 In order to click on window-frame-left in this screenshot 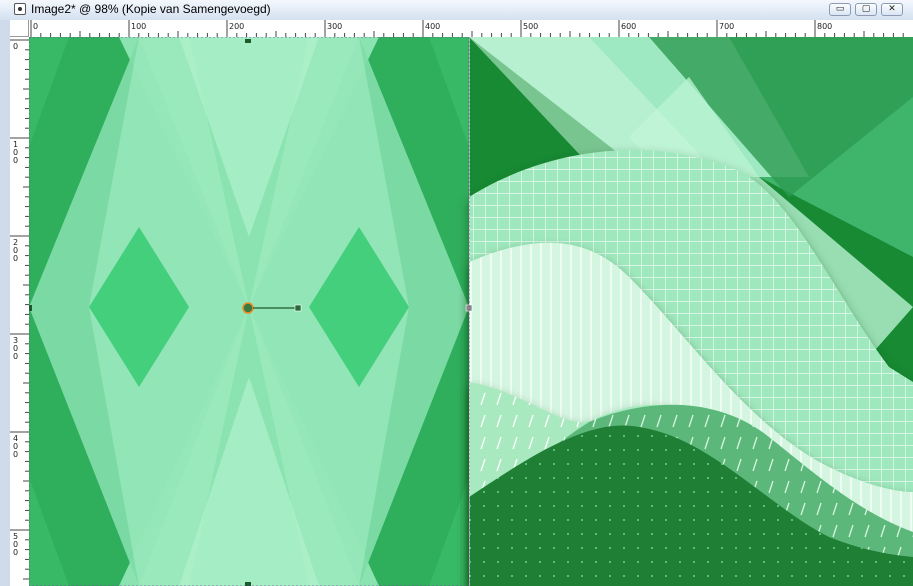, I will do `click(5, 303)`.